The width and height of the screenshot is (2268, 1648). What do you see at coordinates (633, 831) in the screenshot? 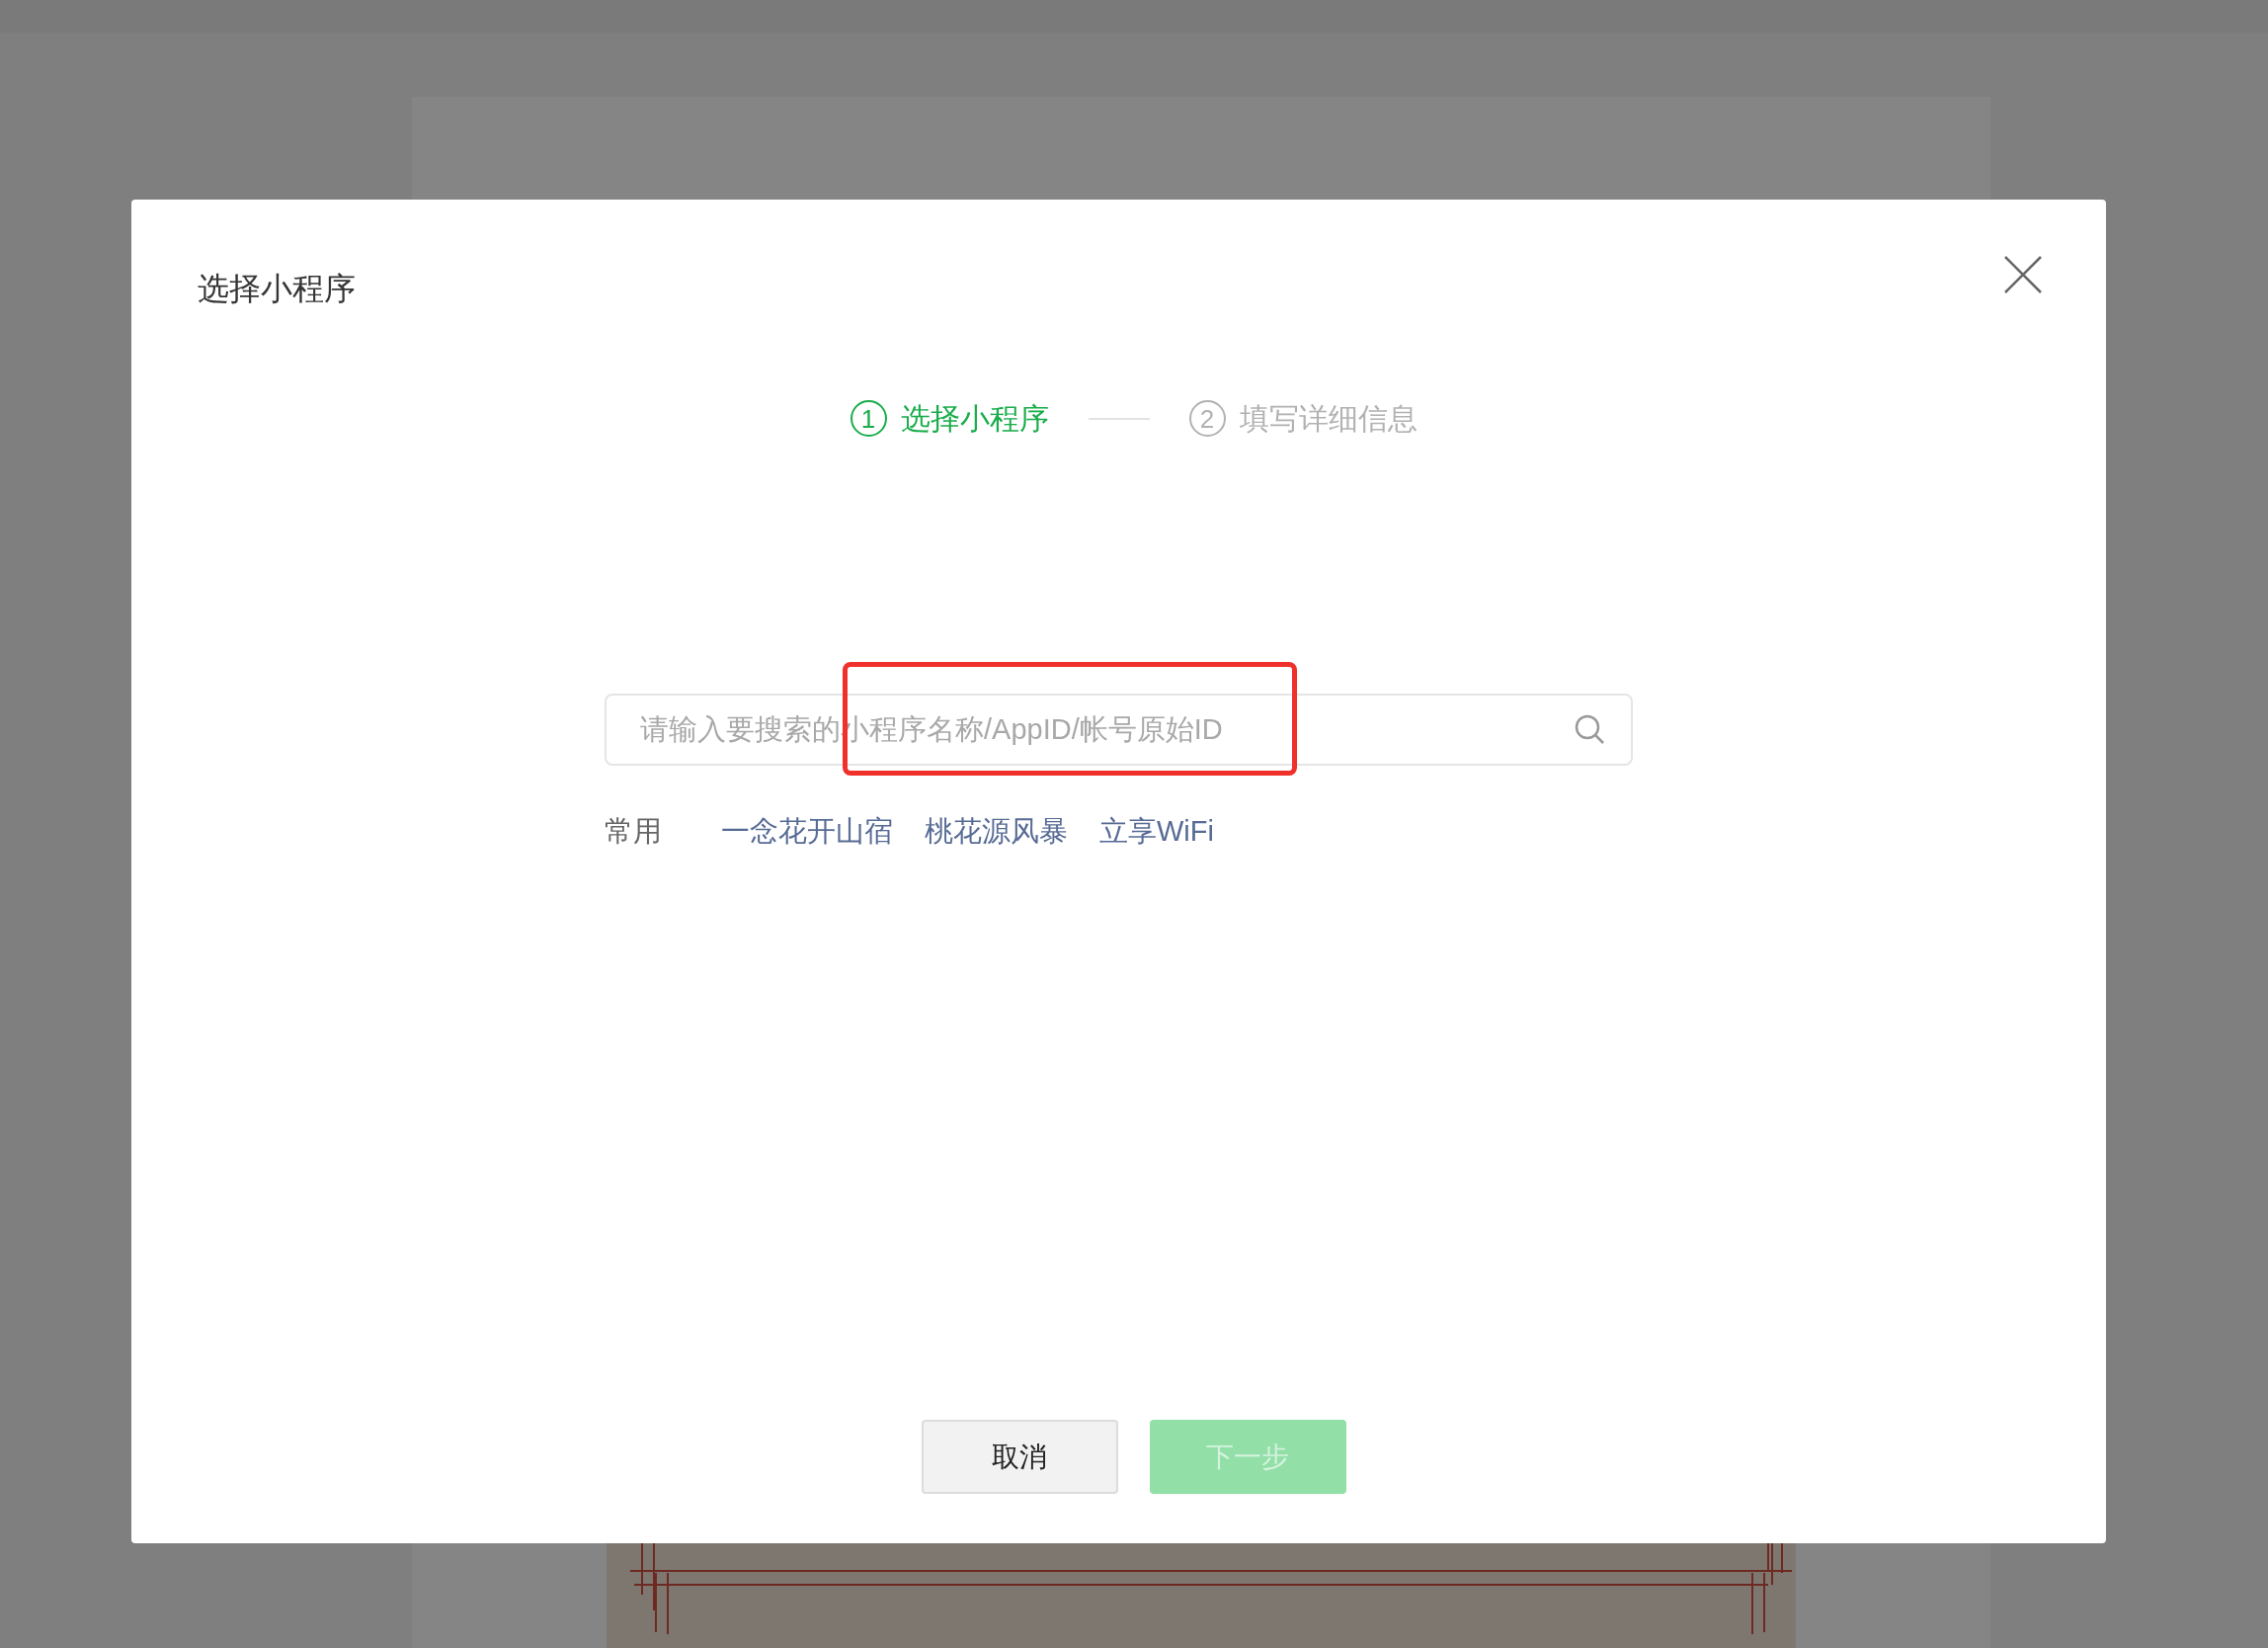
I see `recent-label: 常用` at bounding box center [633, 831].